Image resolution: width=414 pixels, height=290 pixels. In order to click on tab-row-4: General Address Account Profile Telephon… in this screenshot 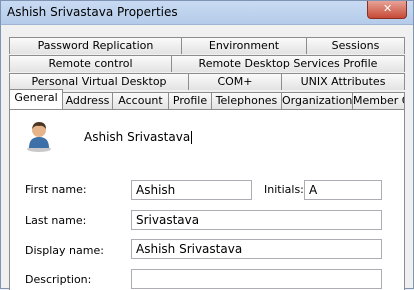, I will do `click(207, 99)`.